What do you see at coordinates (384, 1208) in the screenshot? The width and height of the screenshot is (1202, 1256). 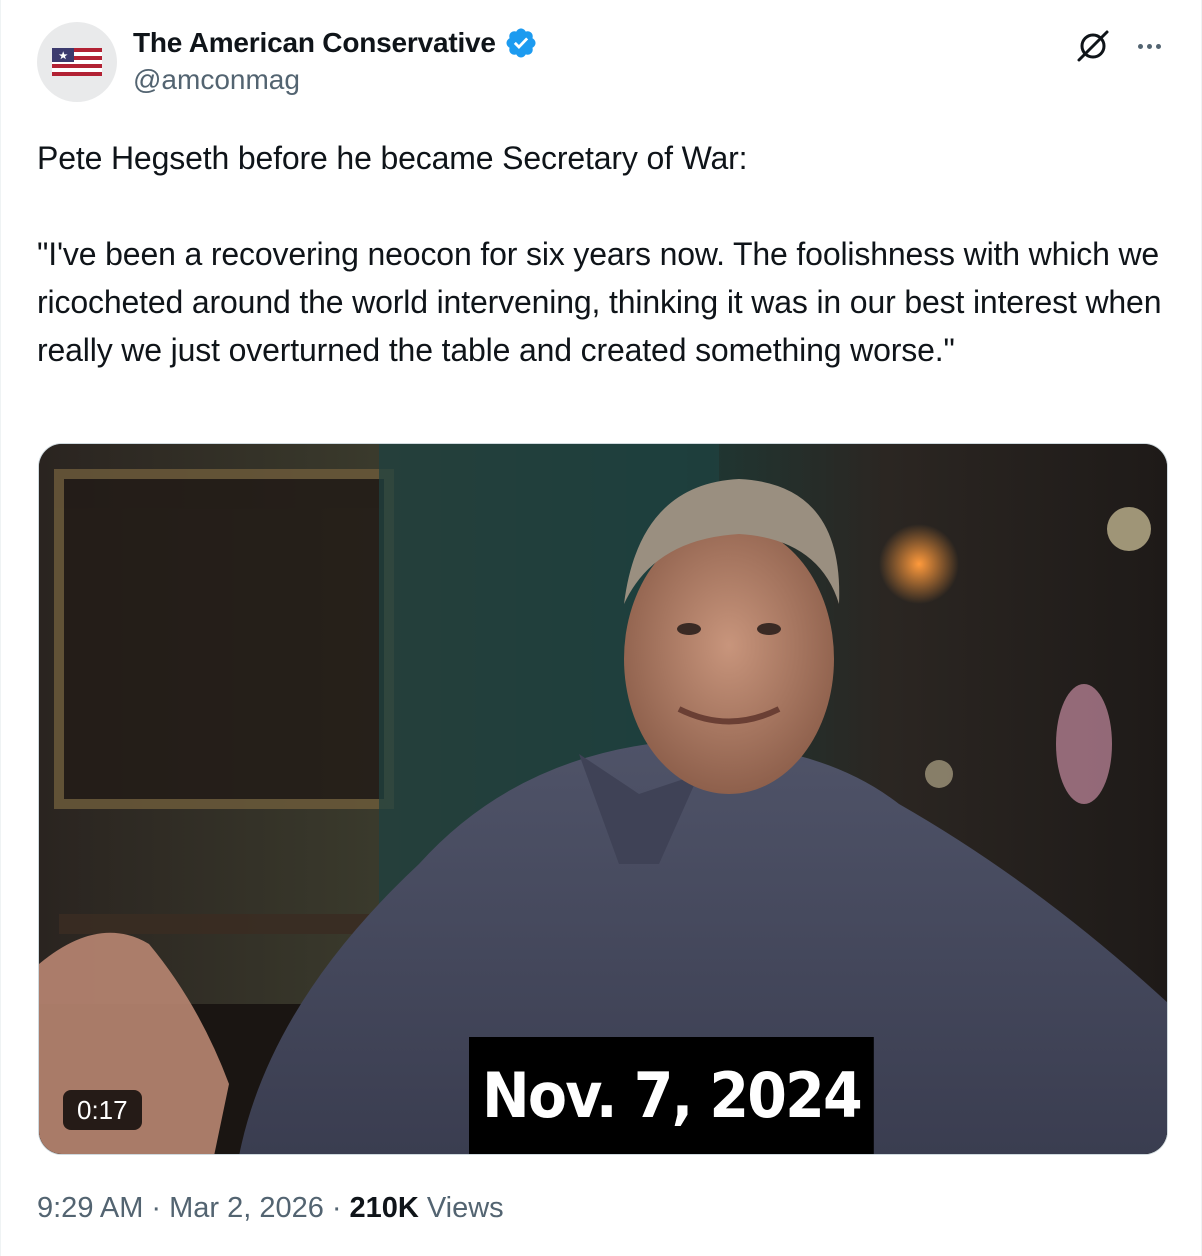 I see `views-count: 210K` at bounding box center [384, 1208].